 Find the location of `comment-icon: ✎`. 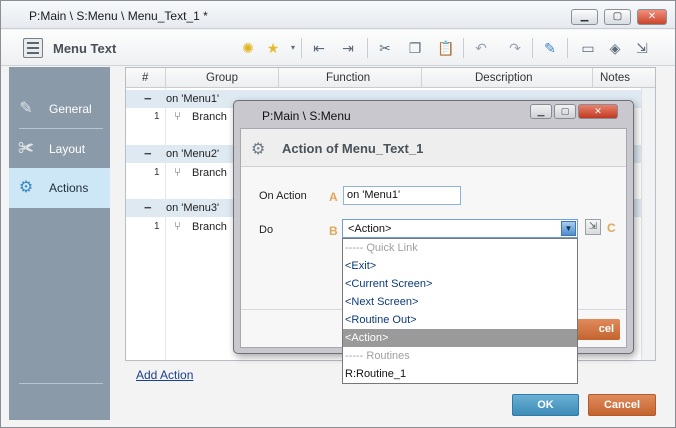

comment-icon: ✎ is located at coordinates (550, 48).